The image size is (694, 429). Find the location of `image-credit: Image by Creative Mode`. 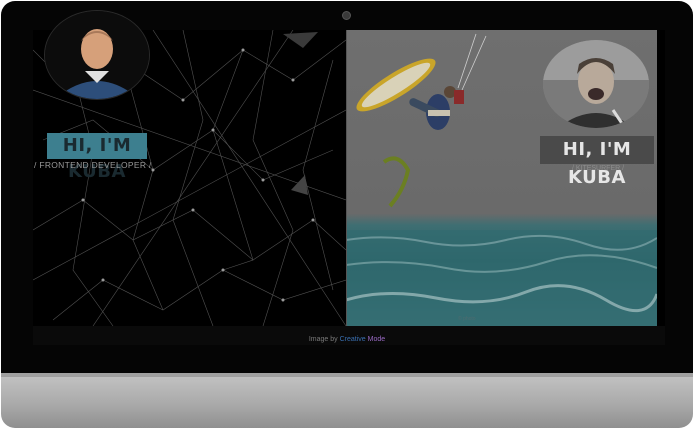

image-credit: Image by Creative Mode is located at coordinates (347, 339).